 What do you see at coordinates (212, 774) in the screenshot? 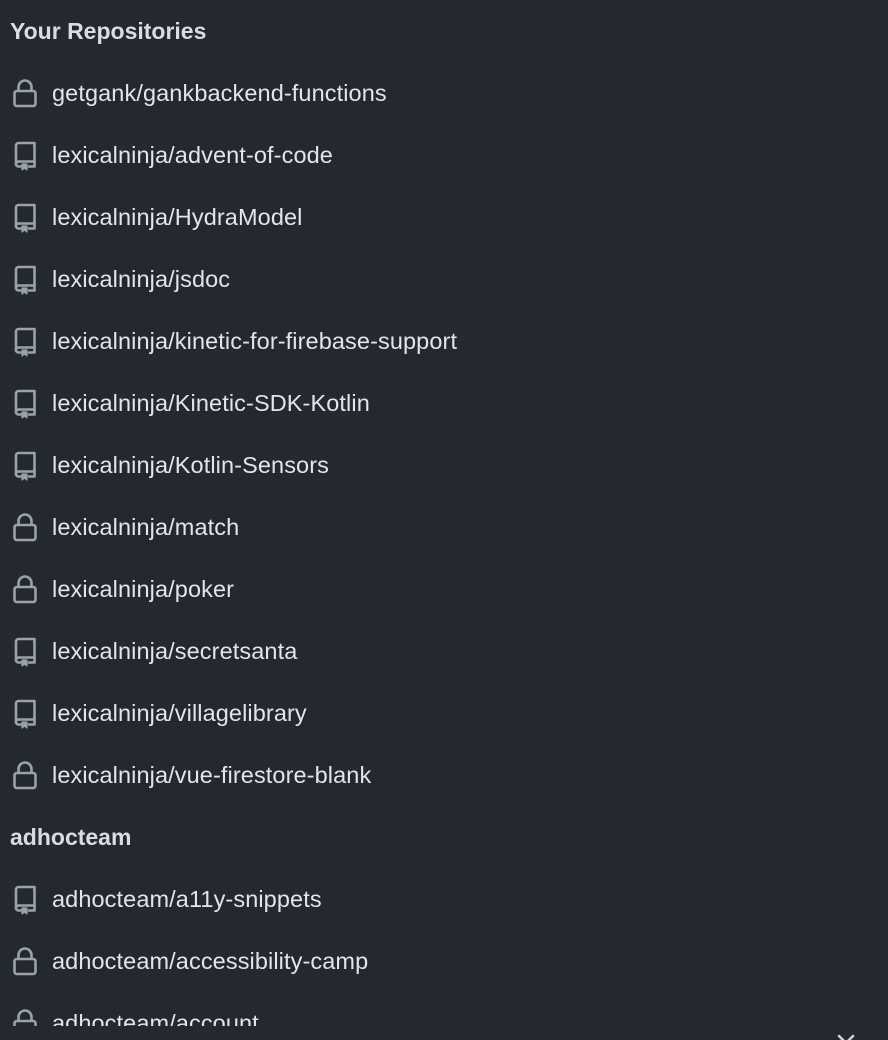
I see `repo-name: lexicalninja/vue-firestore-blank` at bounding box center [212, 774].